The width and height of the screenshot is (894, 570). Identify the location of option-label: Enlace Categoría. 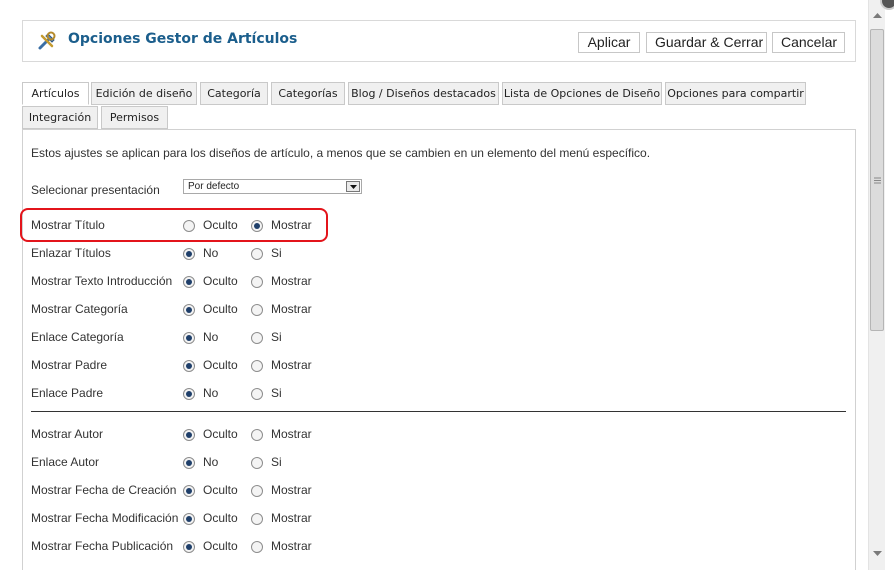
(77, 337).